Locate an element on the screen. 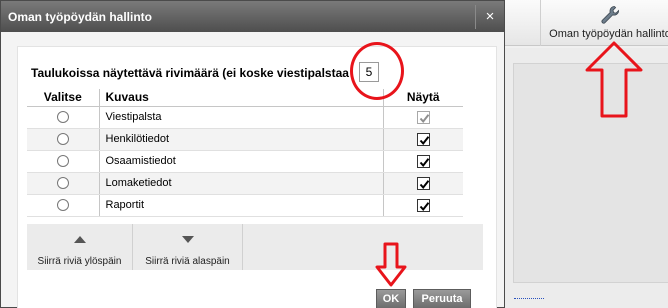 Image resolution: width=668 pixels, height=308 pixels. move-up-label: Siirrä riviä ylöspäin is located at coordinates (79, 261).